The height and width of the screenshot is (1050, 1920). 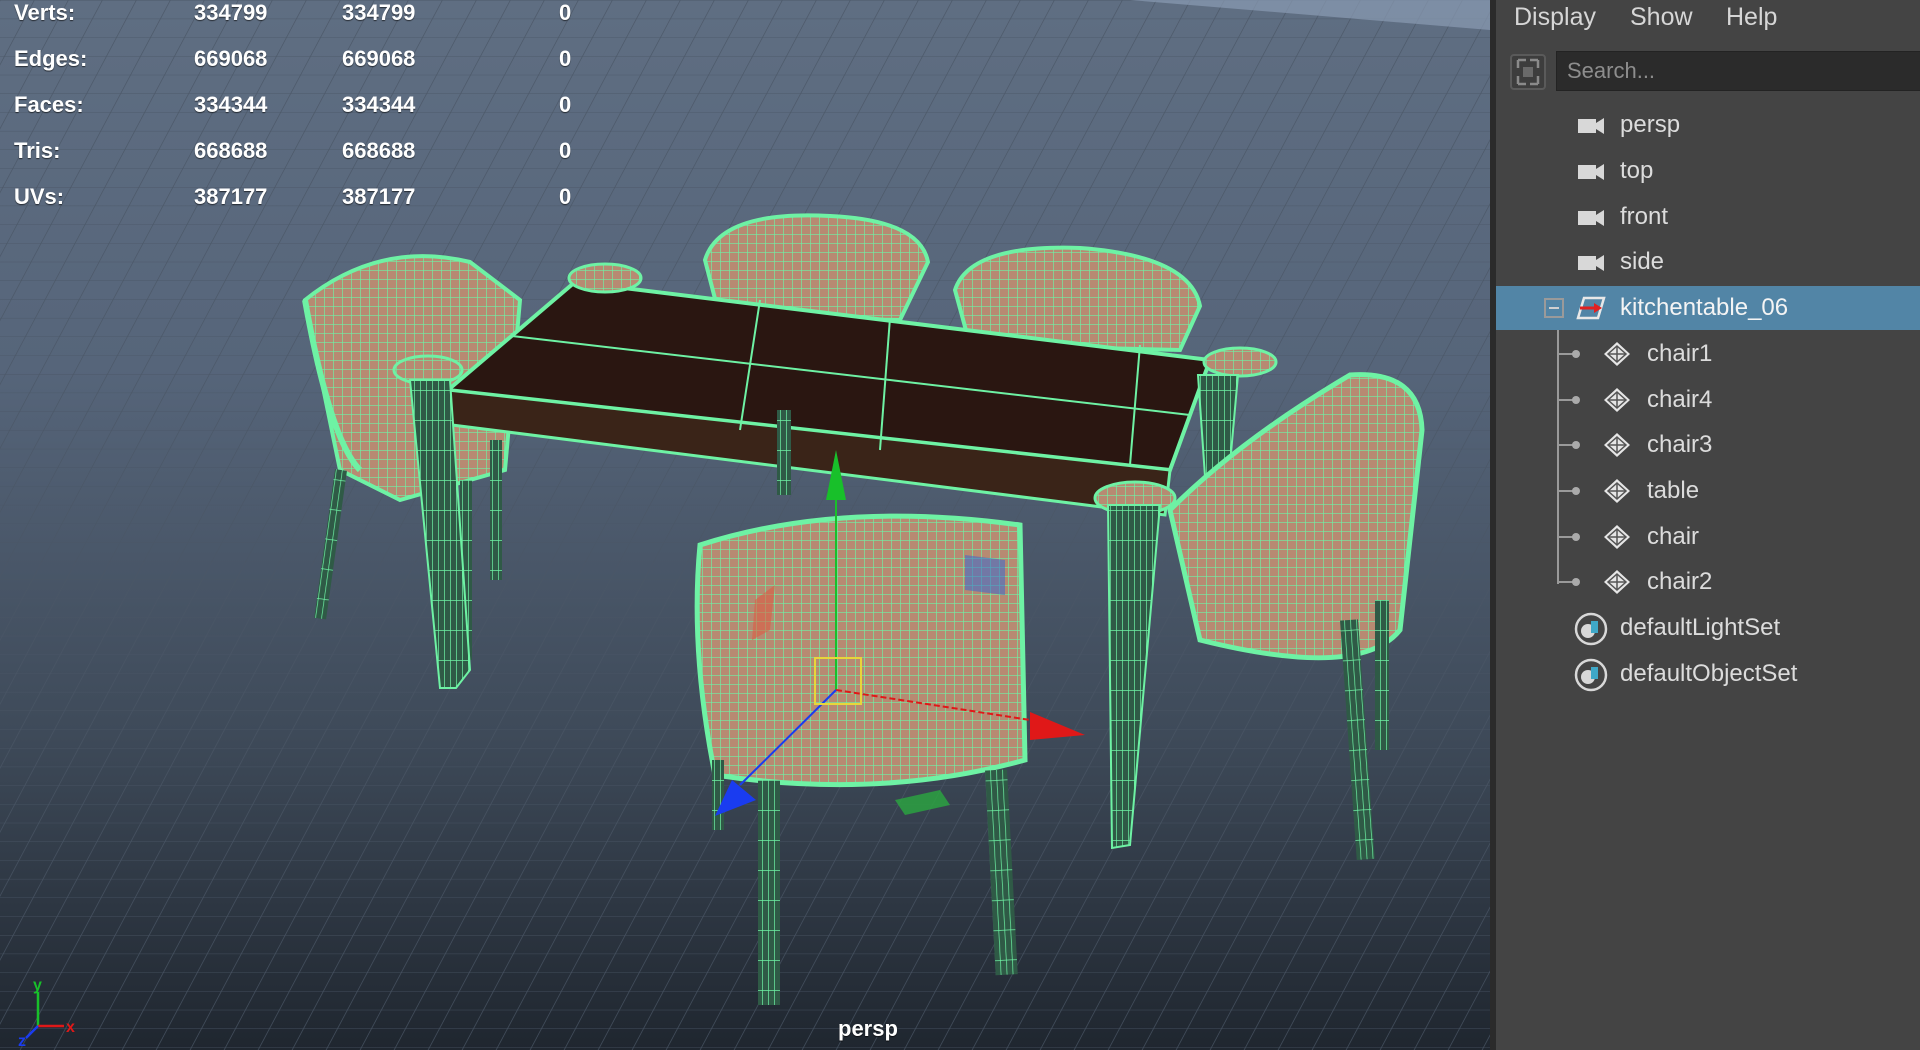 I want to click on outliner-item-label: chair, so click(x=1673, y=536).